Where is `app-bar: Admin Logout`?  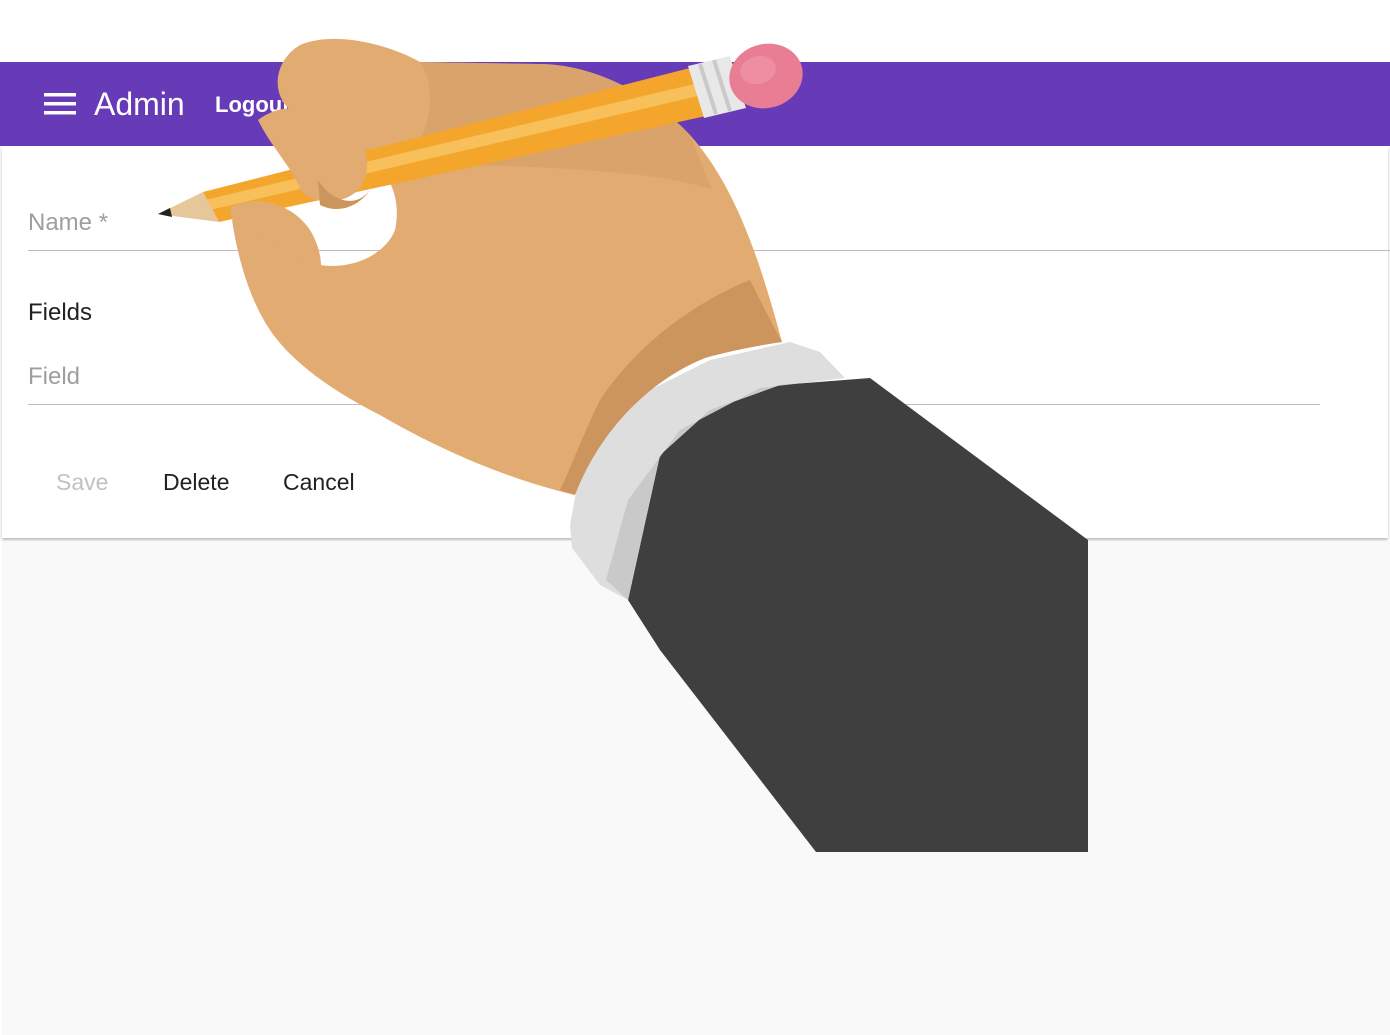
app-bar: Admin Logout is located at coordinates (695, 104).